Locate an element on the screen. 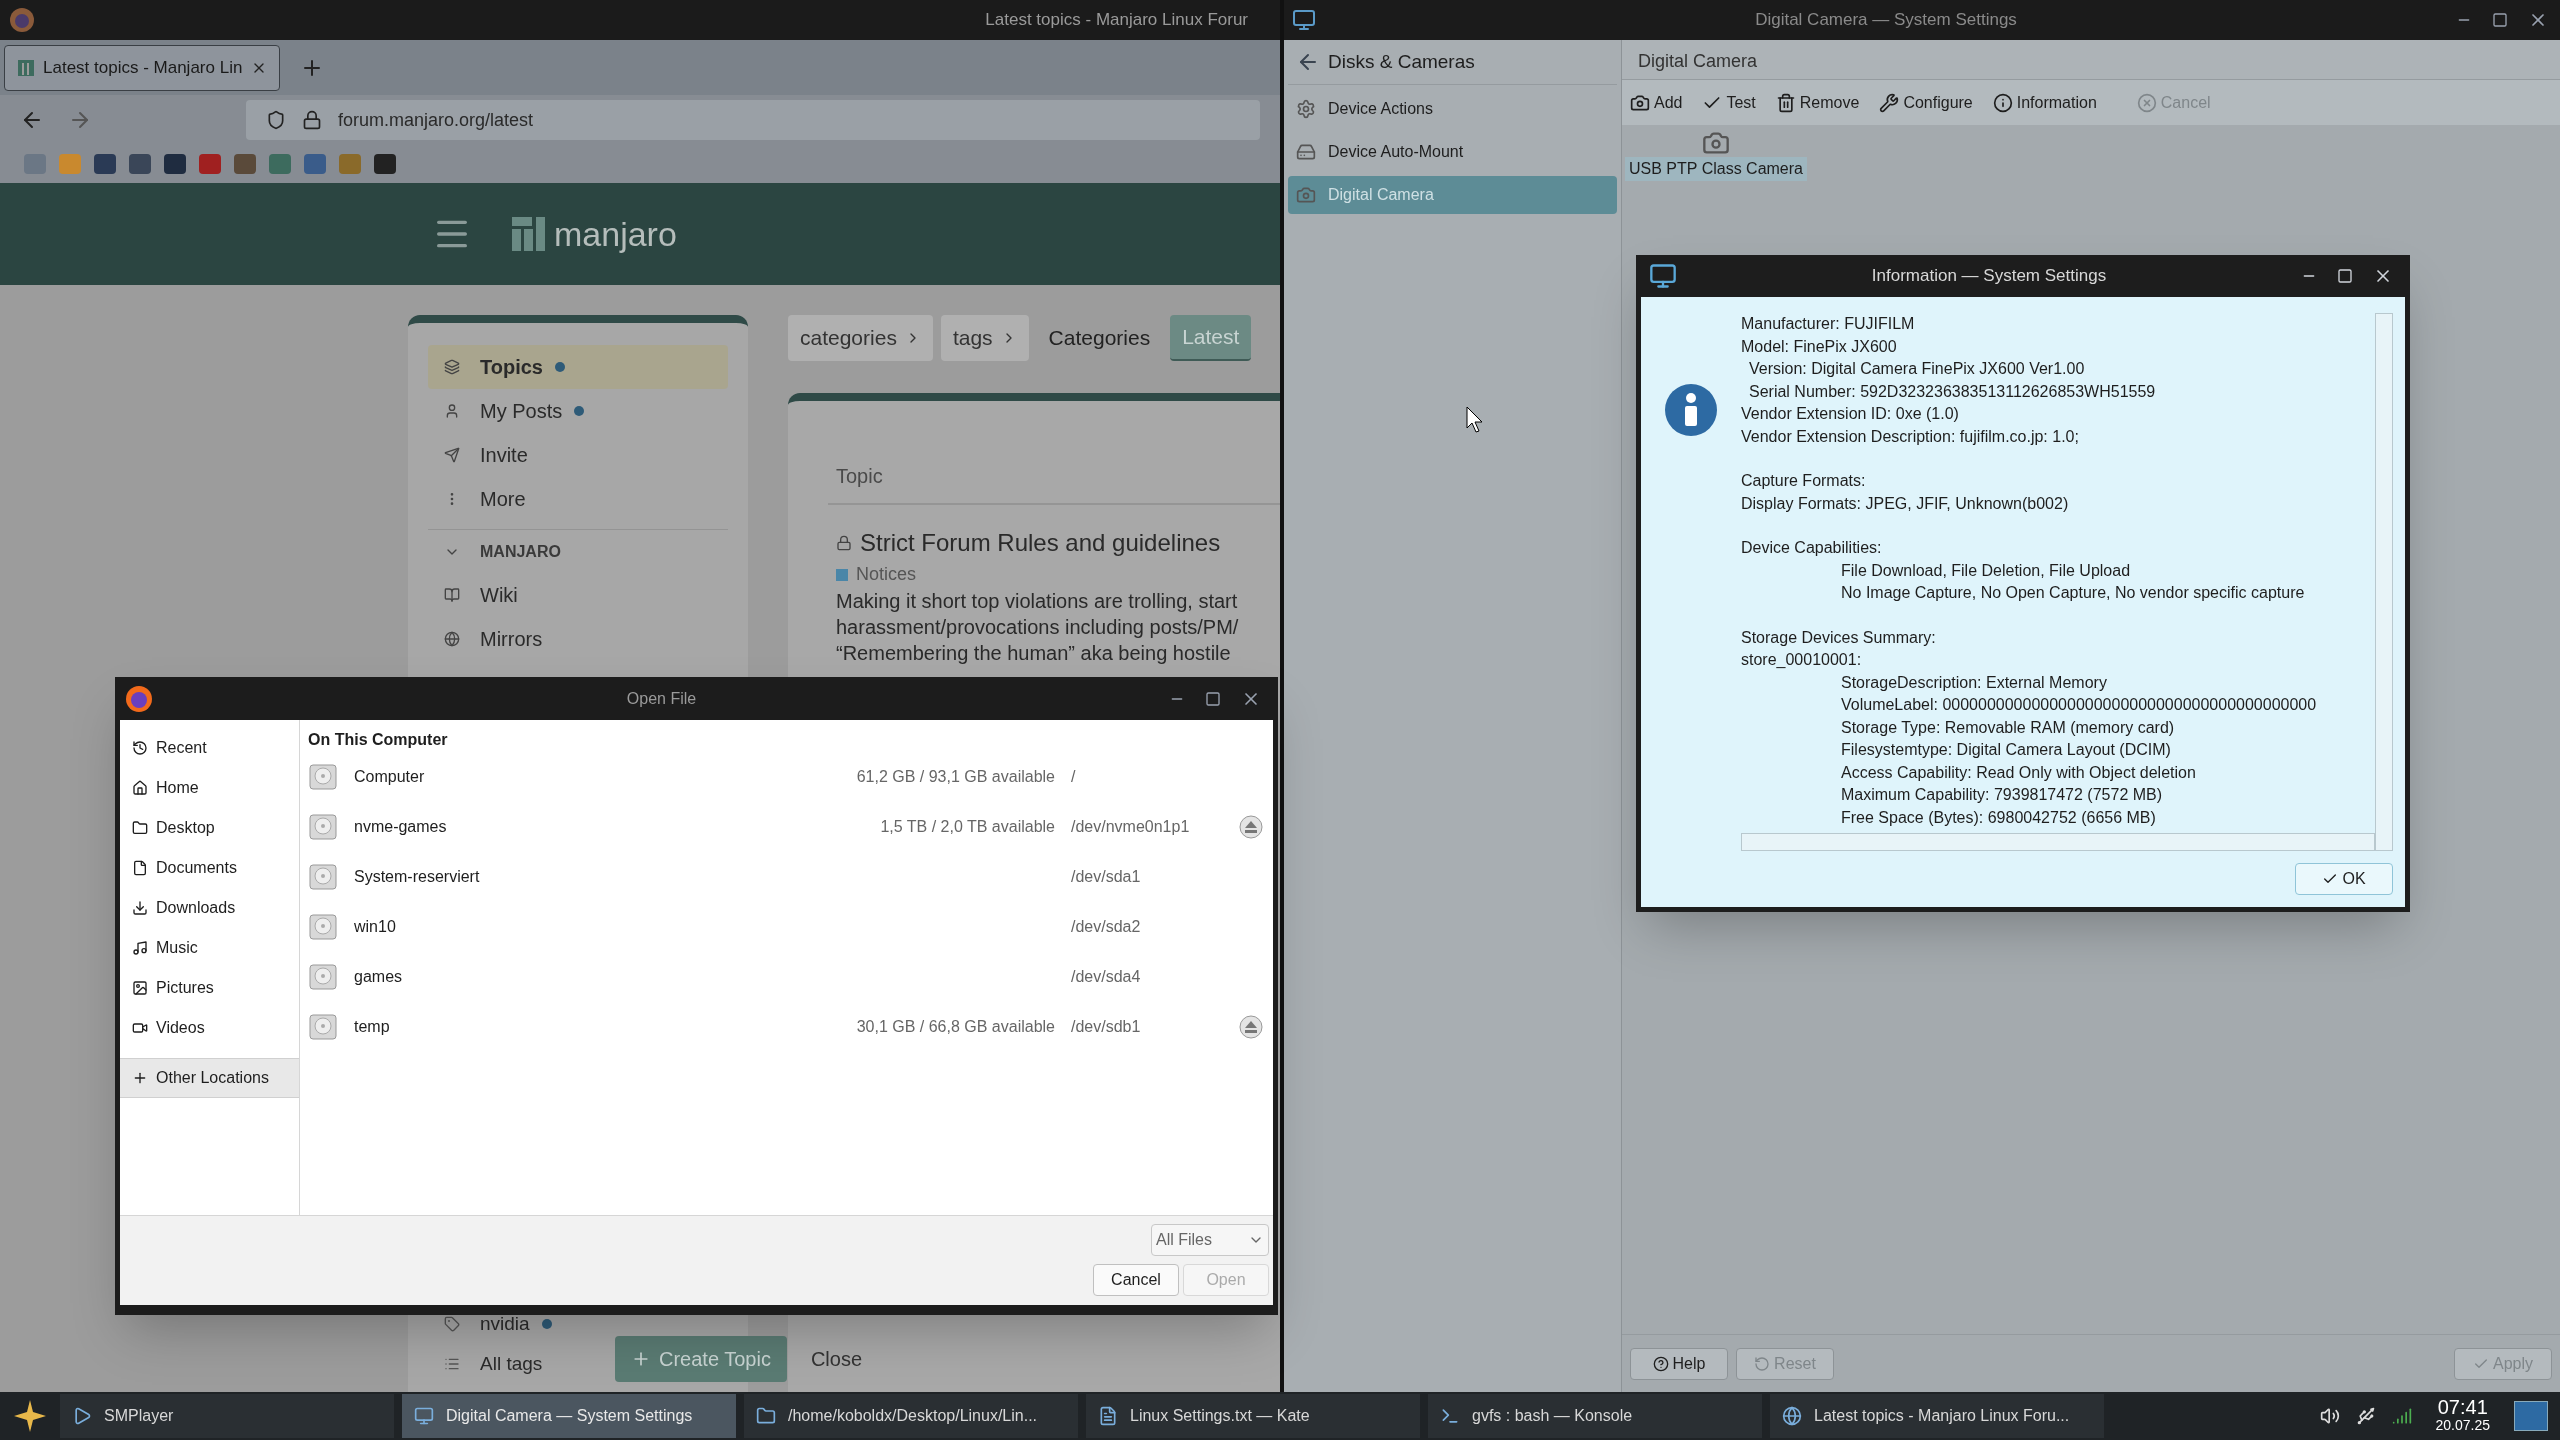  ok-button: OK is located at coordinates (2344, 879).